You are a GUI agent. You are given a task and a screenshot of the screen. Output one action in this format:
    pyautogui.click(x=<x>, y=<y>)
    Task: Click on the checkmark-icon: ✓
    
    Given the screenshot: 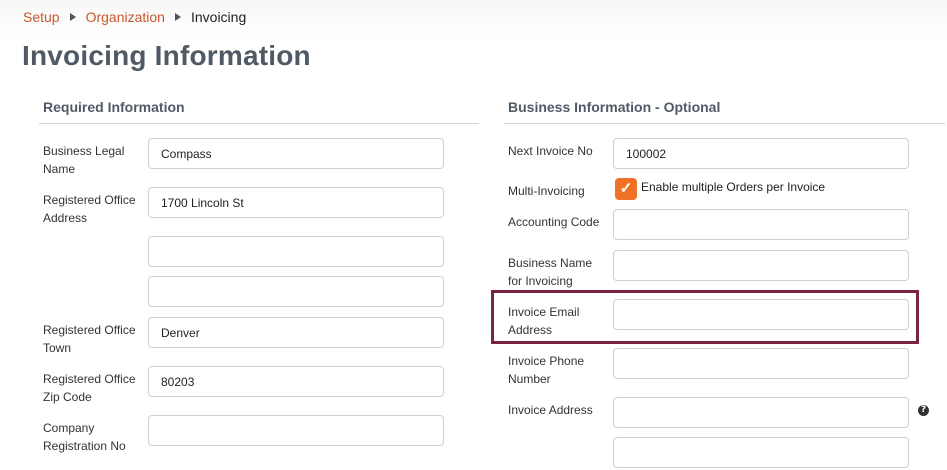 What is the action you would take?
    pyautogui.click(x=626, y=188)
    